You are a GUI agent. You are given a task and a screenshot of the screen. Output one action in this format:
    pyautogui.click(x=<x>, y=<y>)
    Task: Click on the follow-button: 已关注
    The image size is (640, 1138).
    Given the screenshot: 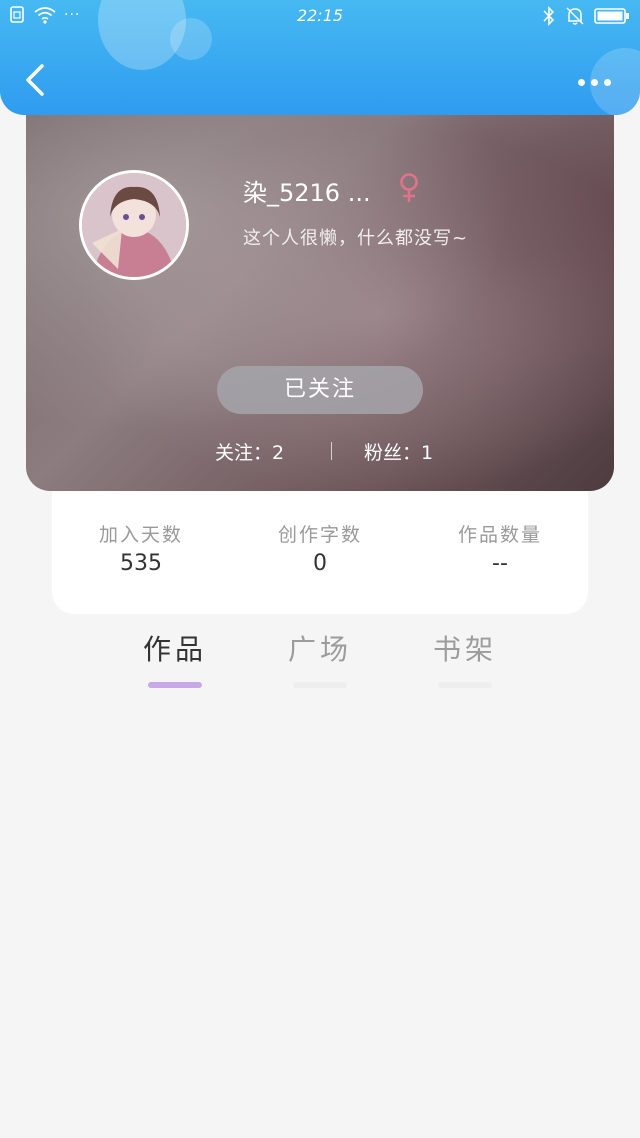 What is the action you would take?
    pyautogui.click(x=320, y=390)
    